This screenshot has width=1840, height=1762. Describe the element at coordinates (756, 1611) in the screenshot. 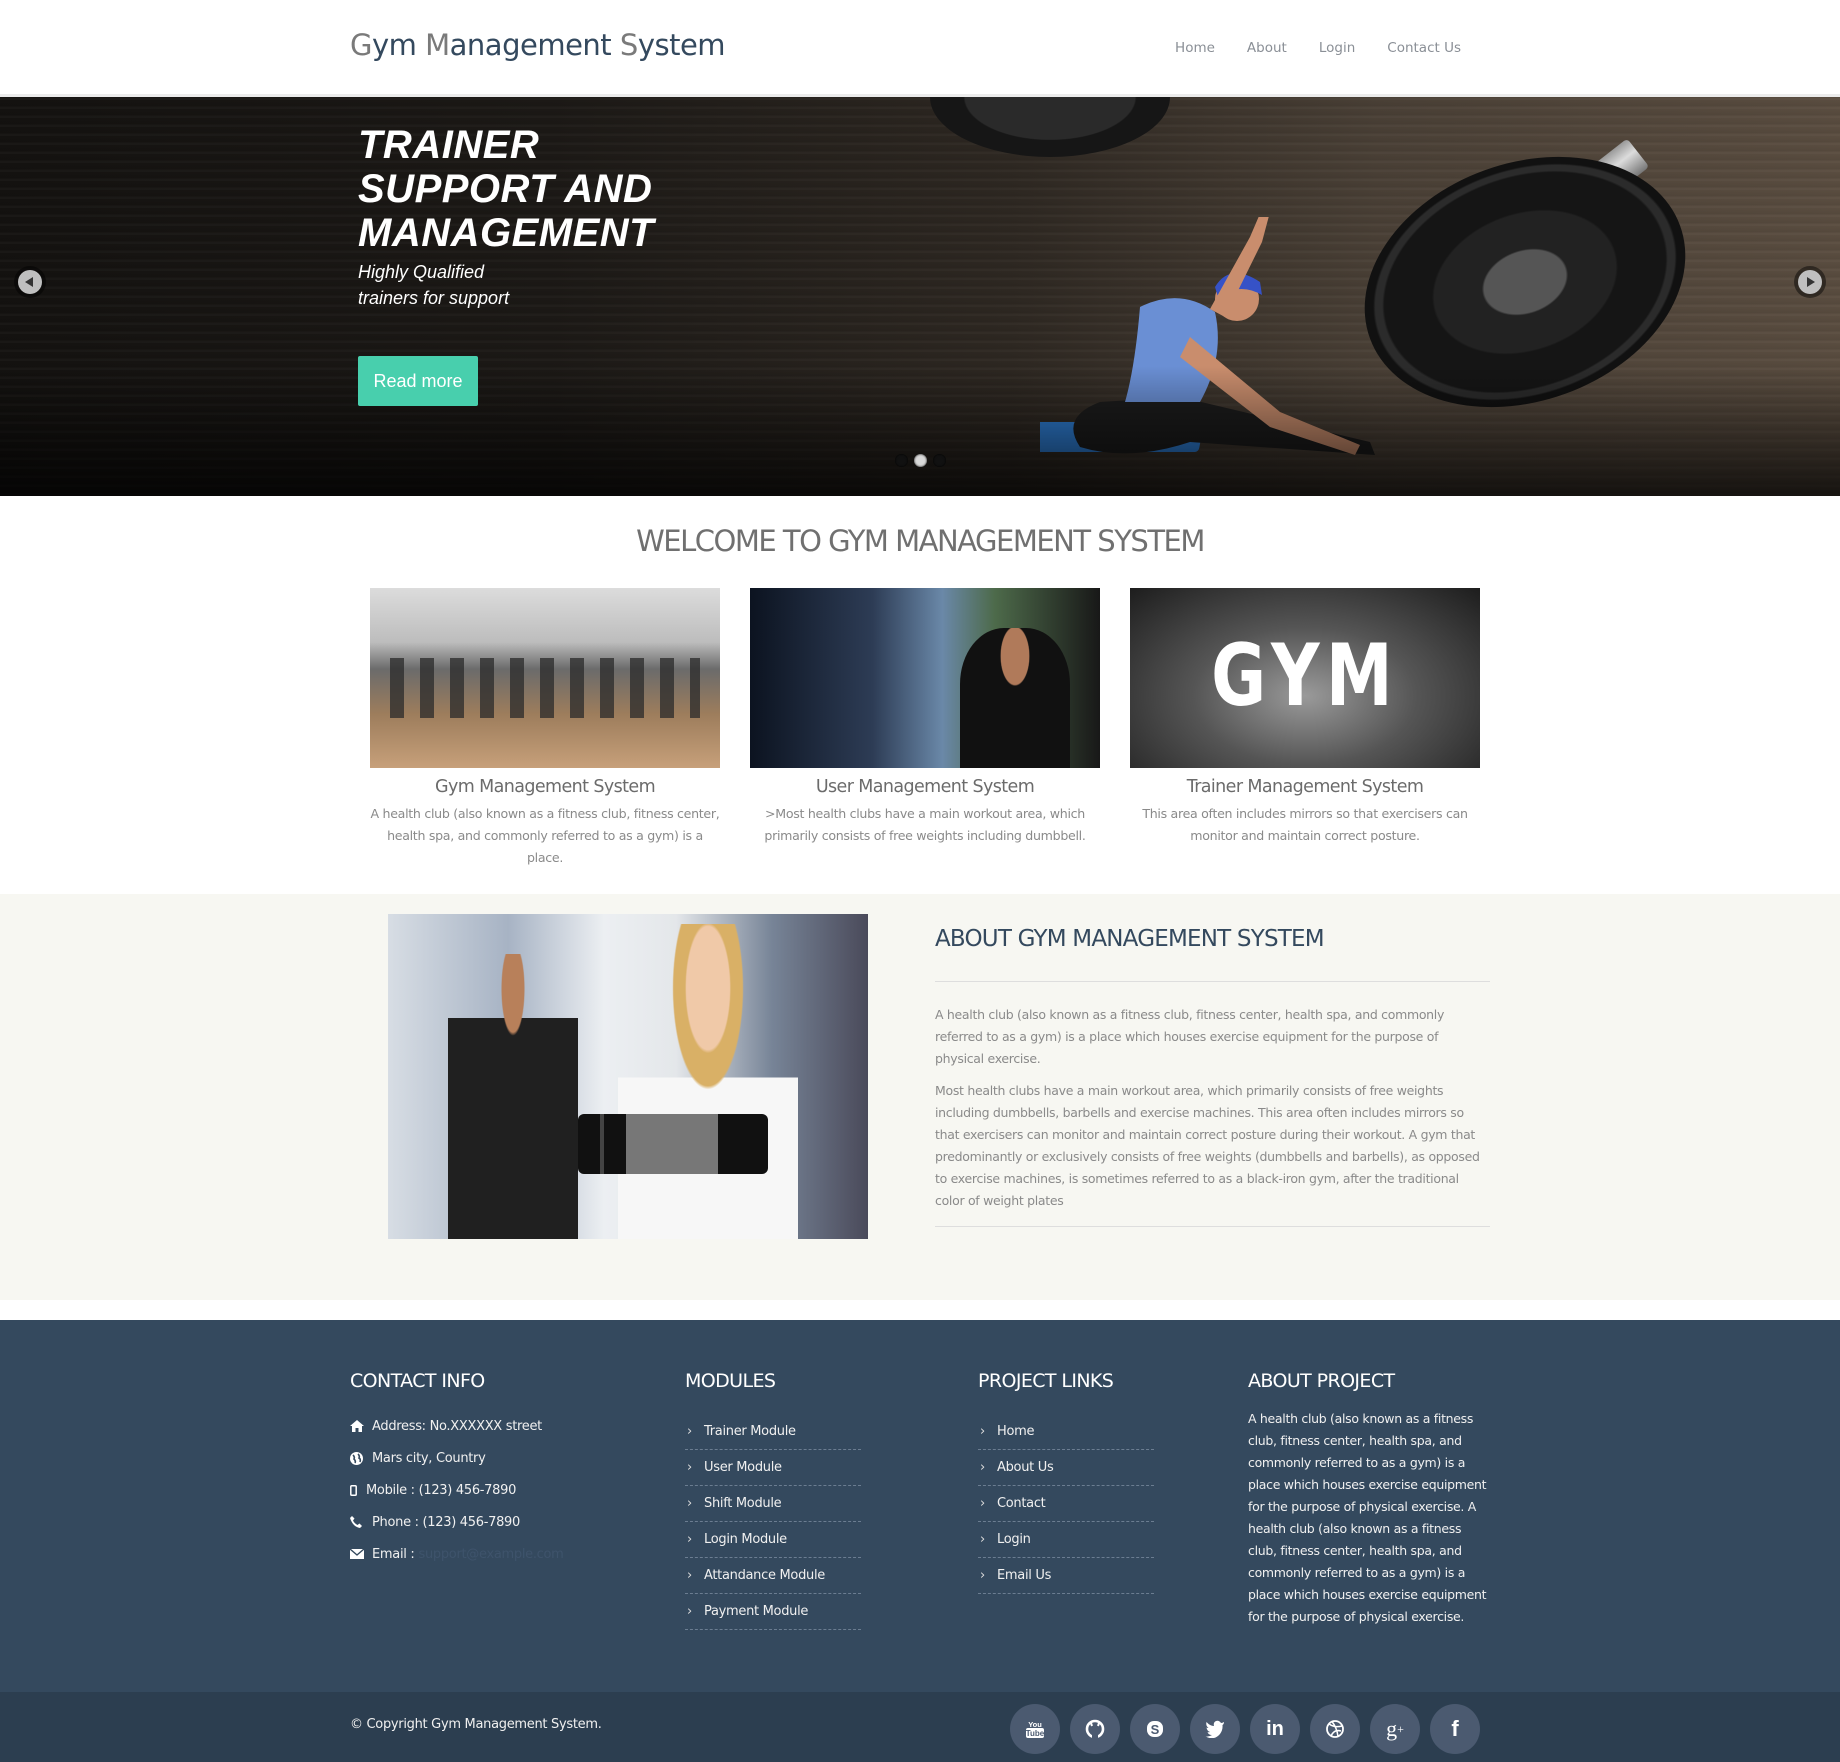

I see `link-label: Payment Module` at that location.